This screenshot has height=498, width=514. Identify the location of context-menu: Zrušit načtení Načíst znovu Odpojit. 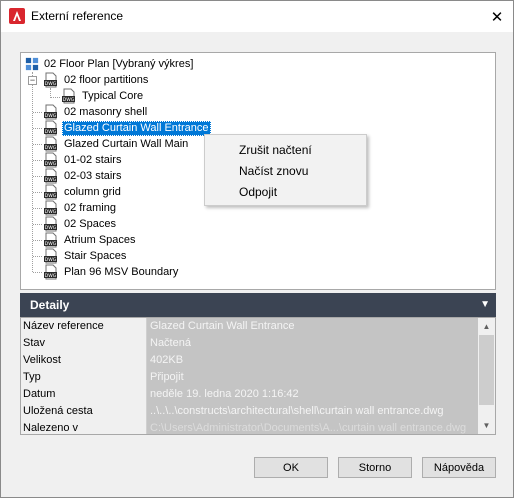
(285, 170).